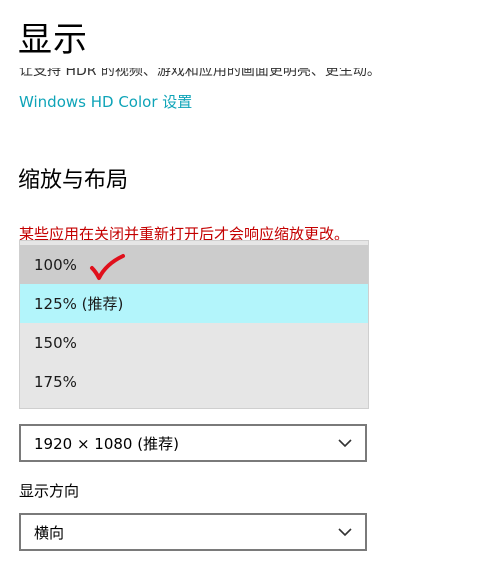  I want to click on orientation-select: 横向, so click(193, 532).